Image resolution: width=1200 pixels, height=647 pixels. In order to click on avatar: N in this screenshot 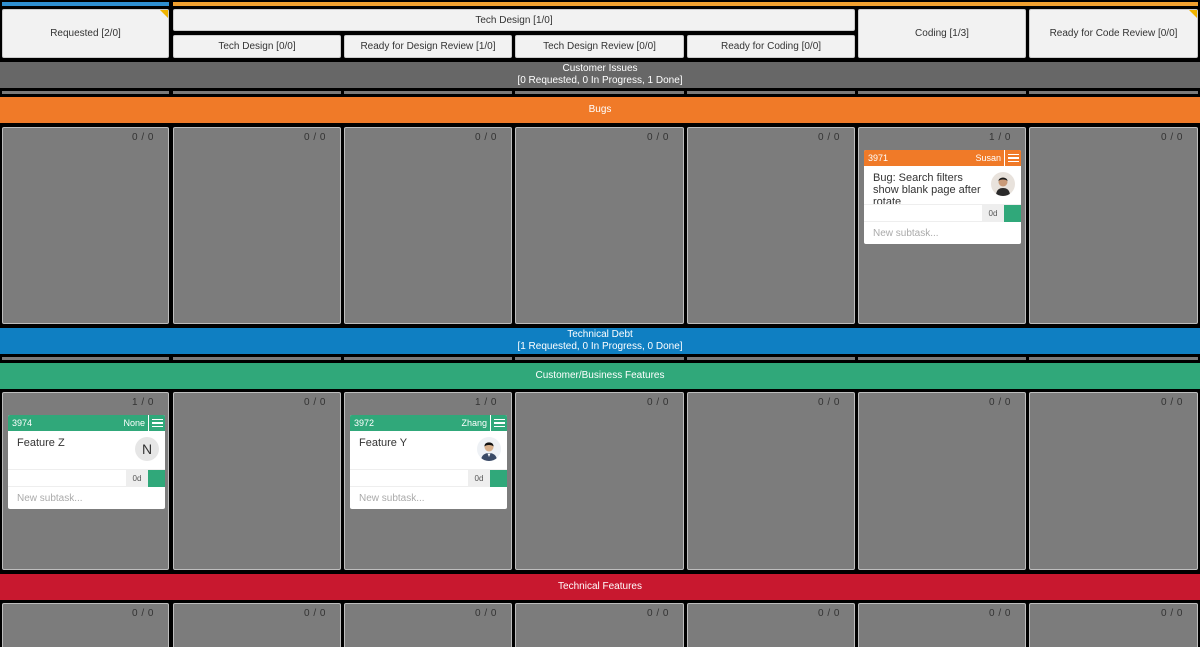, I will do `click(147, 449)`.